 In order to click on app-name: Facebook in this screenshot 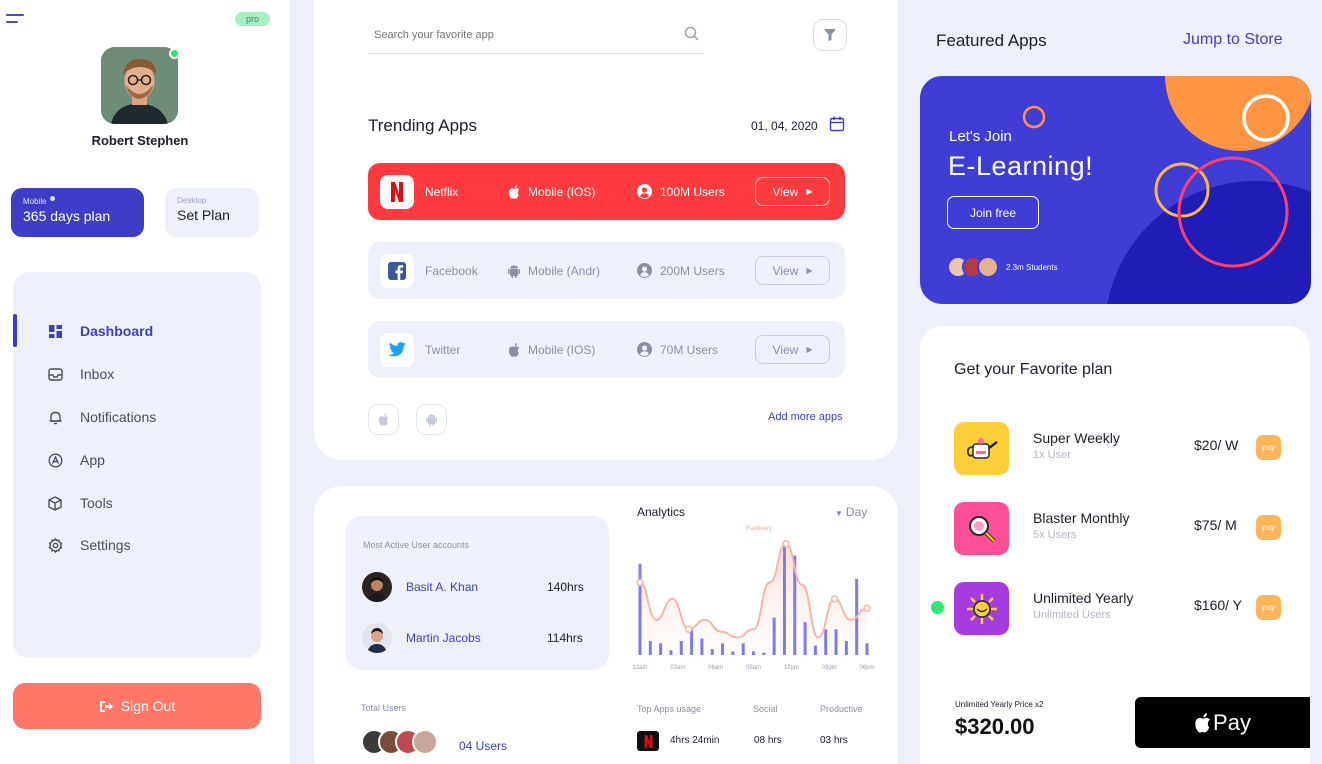, I will do `click(451, 270)`.